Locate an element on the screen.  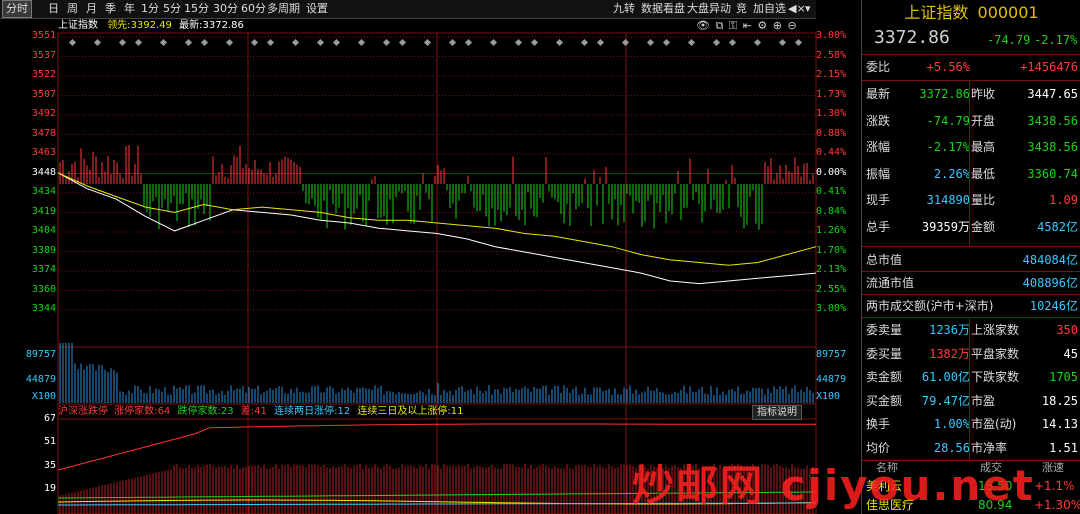
price-tick-left: 3551 is located at coordinates (43, 35).